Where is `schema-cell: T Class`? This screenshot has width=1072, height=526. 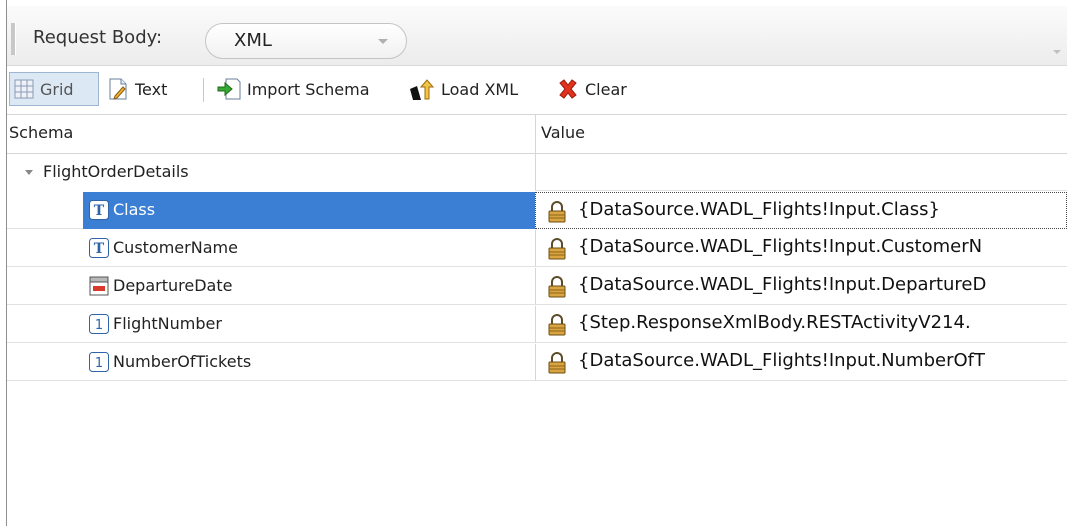 schema-cell: T Class is located at coordinates (271, 210).